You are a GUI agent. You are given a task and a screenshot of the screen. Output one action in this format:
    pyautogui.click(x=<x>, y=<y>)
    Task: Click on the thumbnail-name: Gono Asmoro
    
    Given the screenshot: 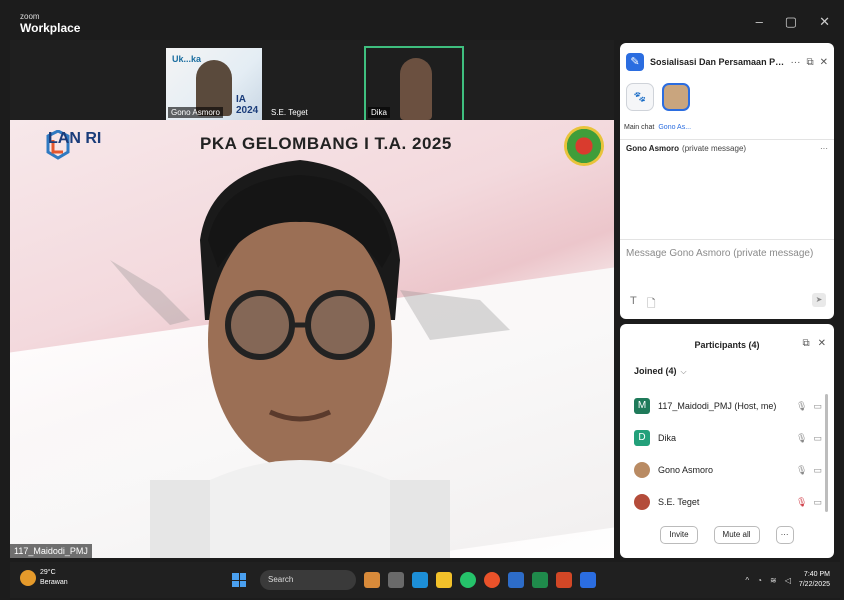 What is the action you would take?
    pyautogui.click(x=195, y=112)
    